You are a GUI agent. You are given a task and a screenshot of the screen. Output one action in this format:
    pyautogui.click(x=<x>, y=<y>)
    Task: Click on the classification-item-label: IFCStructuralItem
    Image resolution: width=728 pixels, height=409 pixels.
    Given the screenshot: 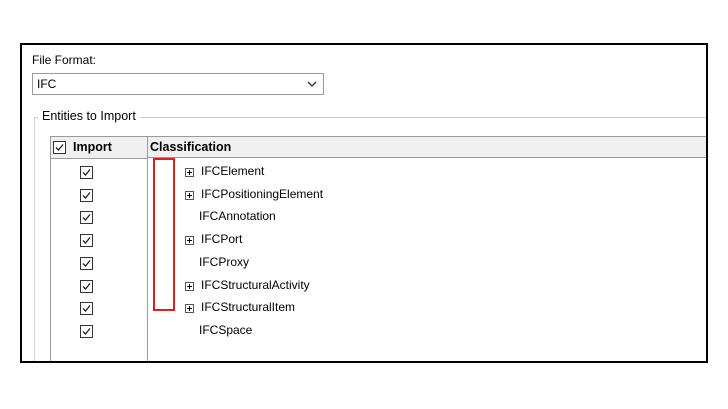 What is the action you would take?
    pyautogui.click(x=248, y=307)
    